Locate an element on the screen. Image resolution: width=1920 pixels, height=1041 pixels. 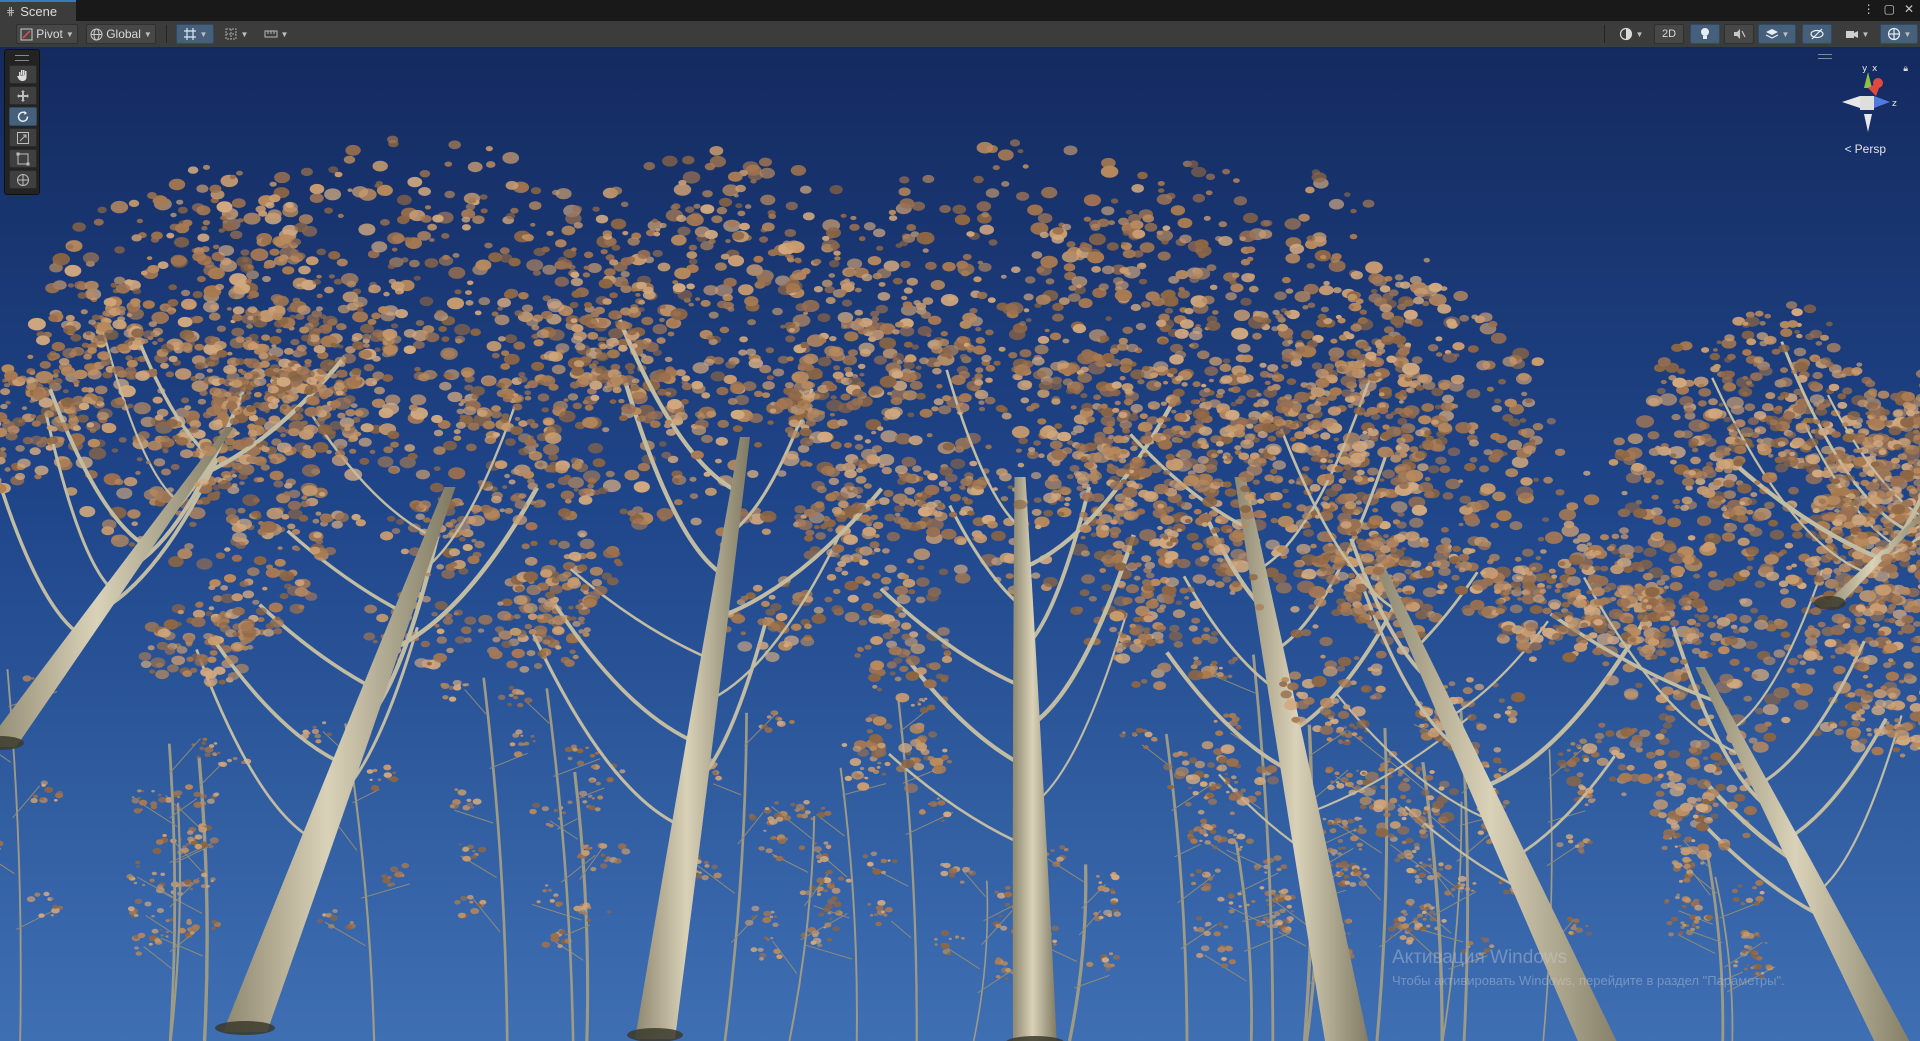
2d-toggle-button: 2D is located at coordinates (1669, 34).